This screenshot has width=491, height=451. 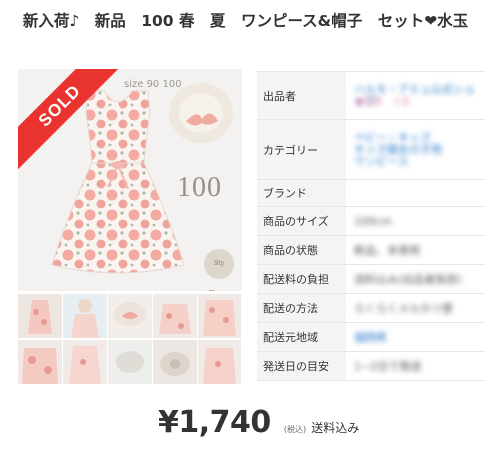 I want to click on details-row-ship-from: 配送元地域 福岡県, so click(x=371, y=337).